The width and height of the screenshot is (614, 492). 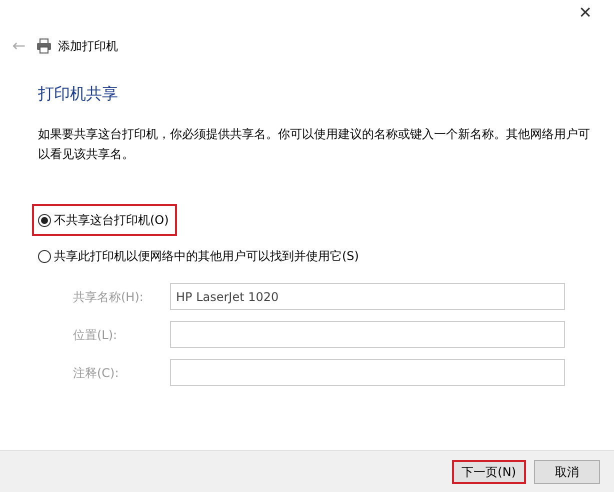 I want to click on close-button: ✕, so click(x=585, y=13).